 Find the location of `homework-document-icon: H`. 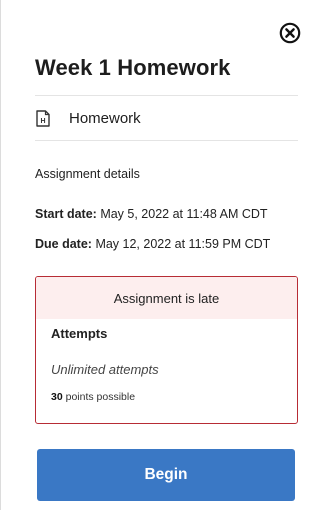

homework-document-icon: H is located at coordinates (43, 118).